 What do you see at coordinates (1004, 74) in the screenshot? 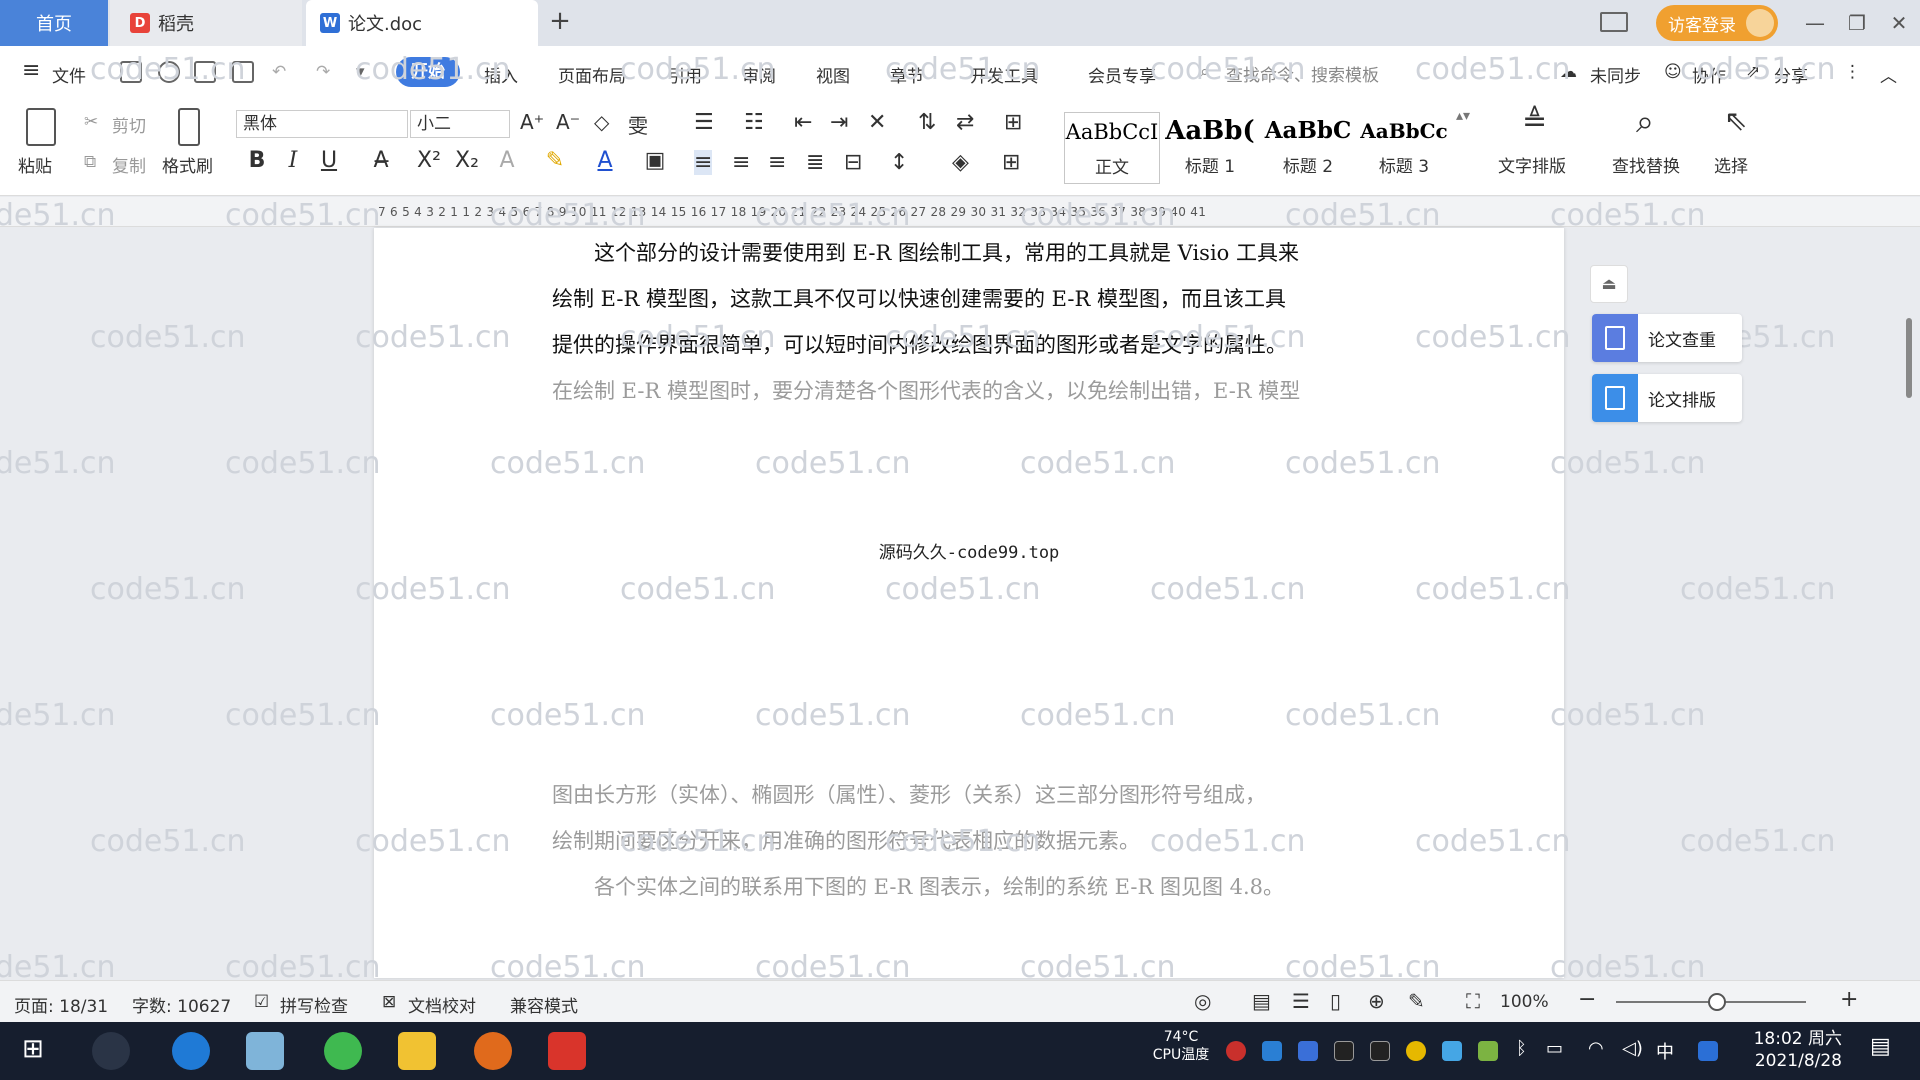
I see `tab-devtools: 开发工具` at bounding box center [1004, 74].